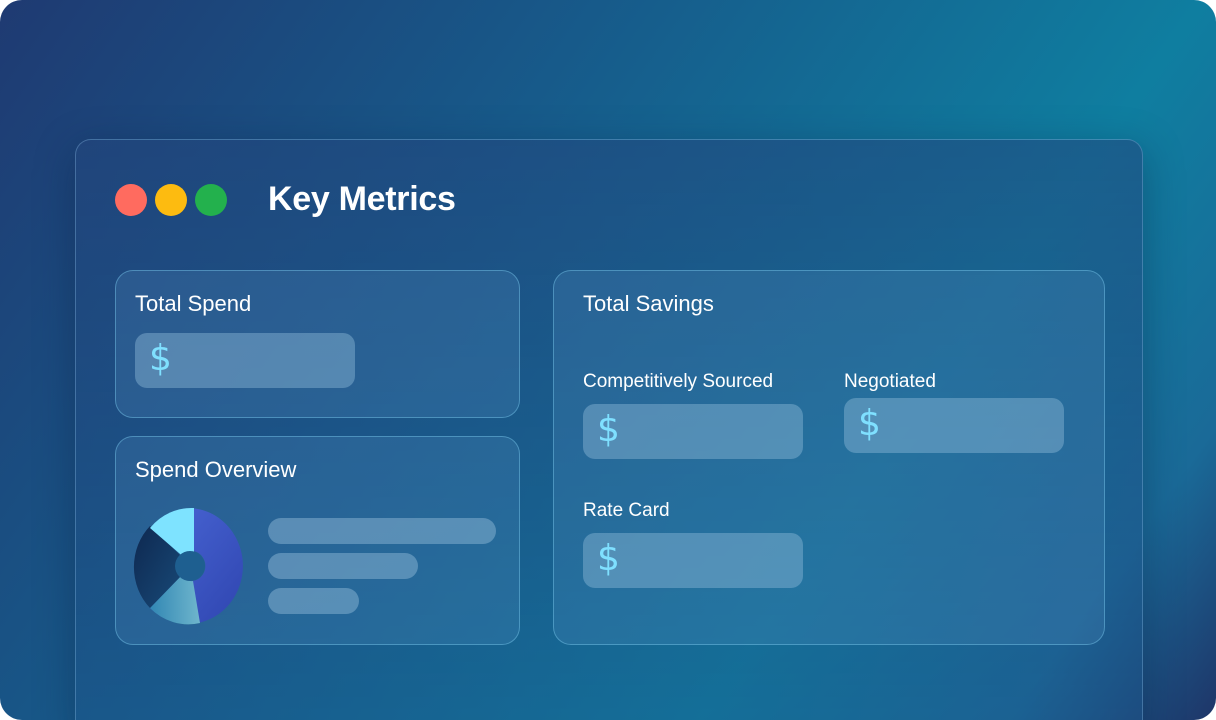 Image resolution: width=1216 pixels, height=720 pixels. I want to click on overview-bar-long, so click(382, 531).